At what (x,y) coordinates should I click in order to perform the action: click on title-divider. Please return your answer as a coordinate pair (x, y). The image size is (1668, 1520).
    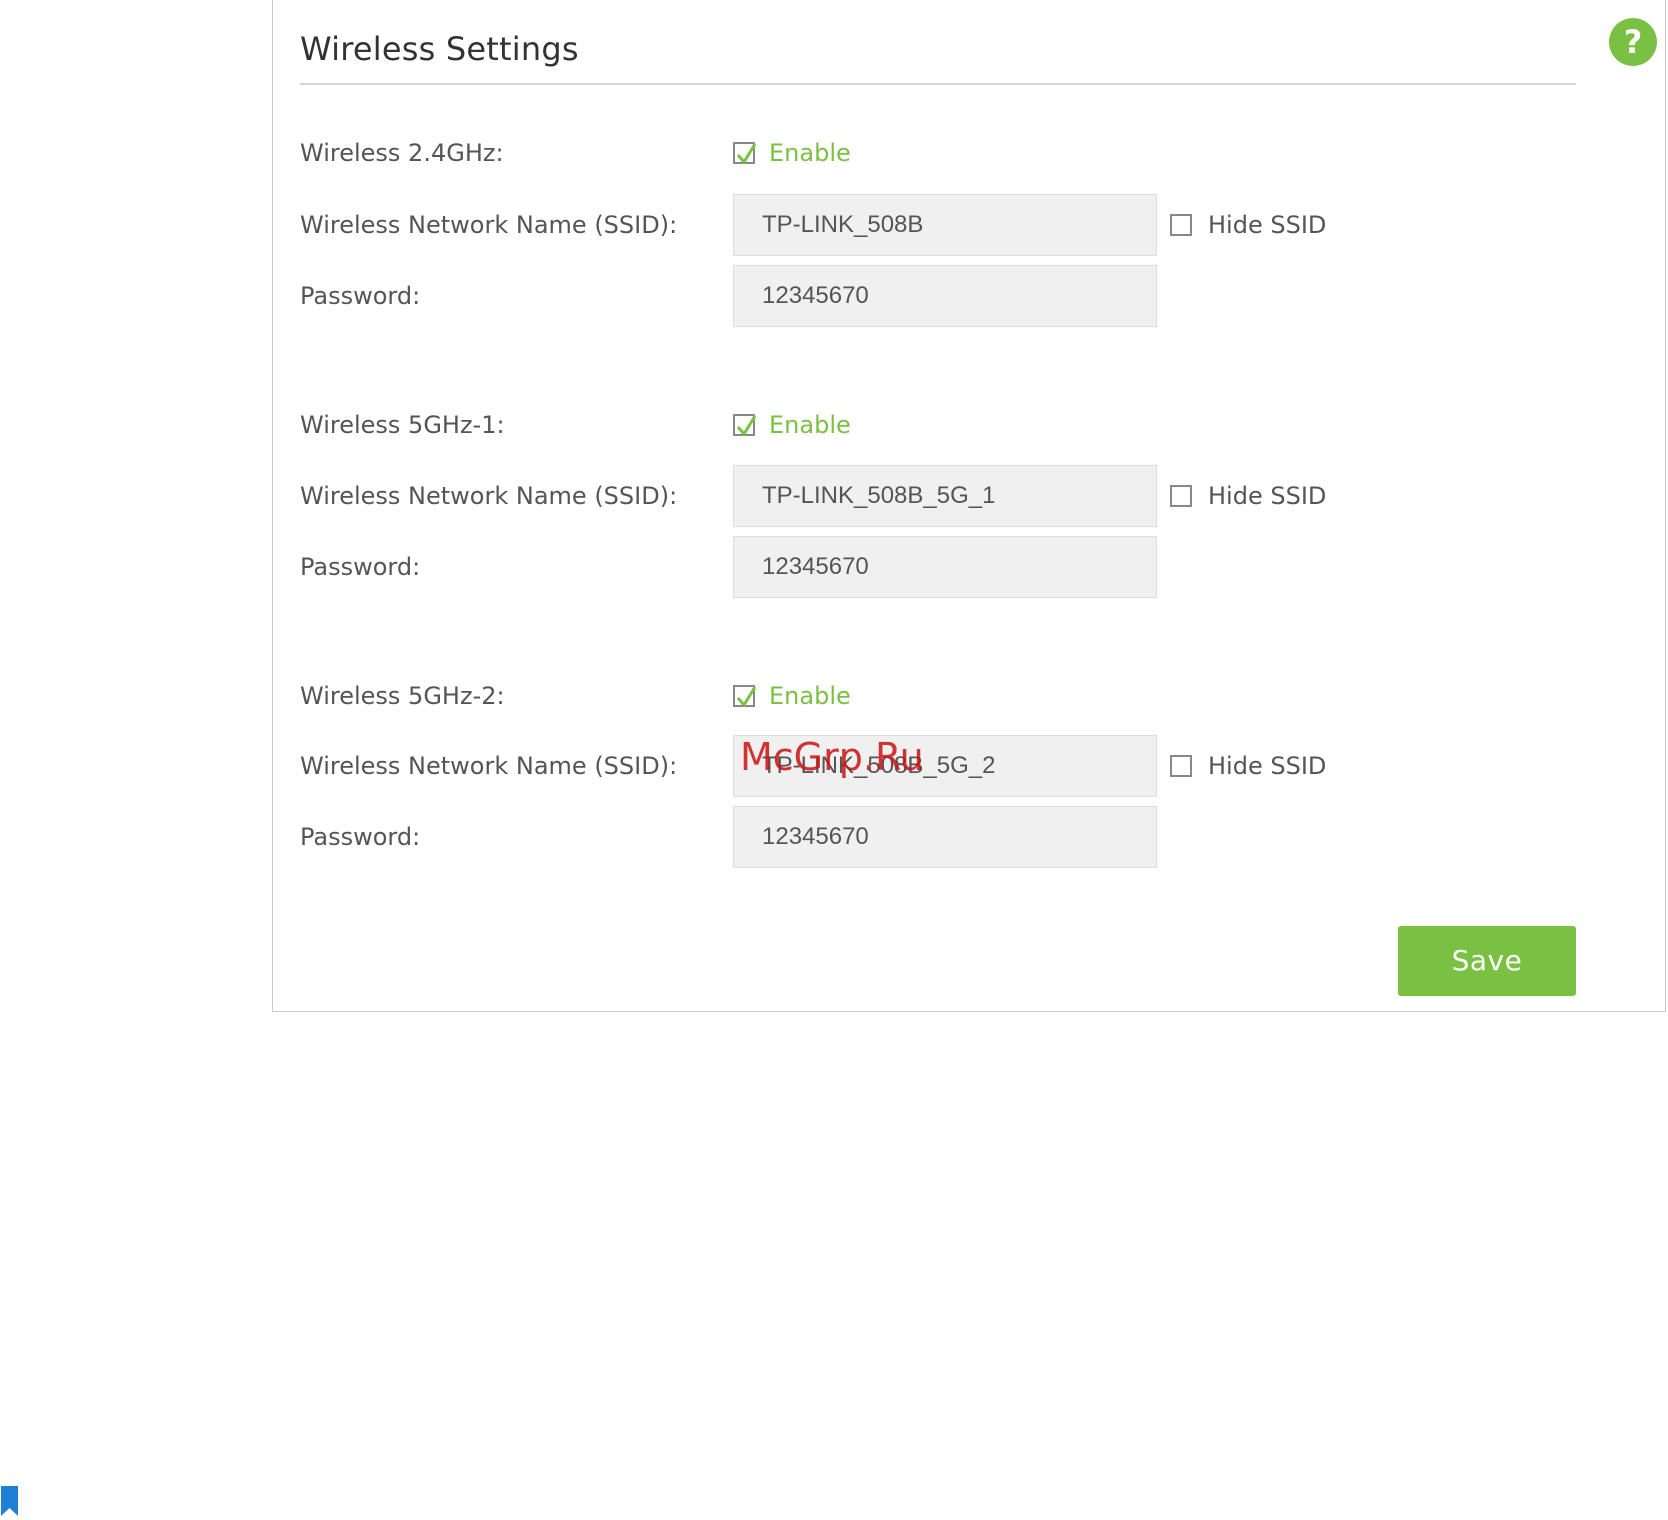
    Looking at the image, I should click on (938, 84).